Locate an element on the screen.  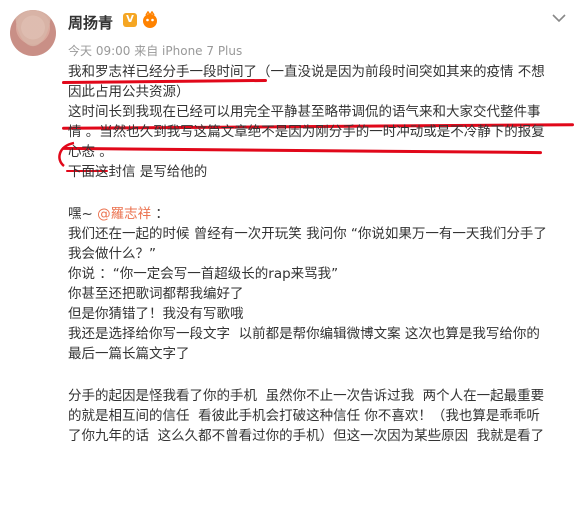
post-line: 分手的起因是怪我看了你的手机 虽然你不止一次告诉过我 两个人在一起最重要 is located at coordinates (306, 396).